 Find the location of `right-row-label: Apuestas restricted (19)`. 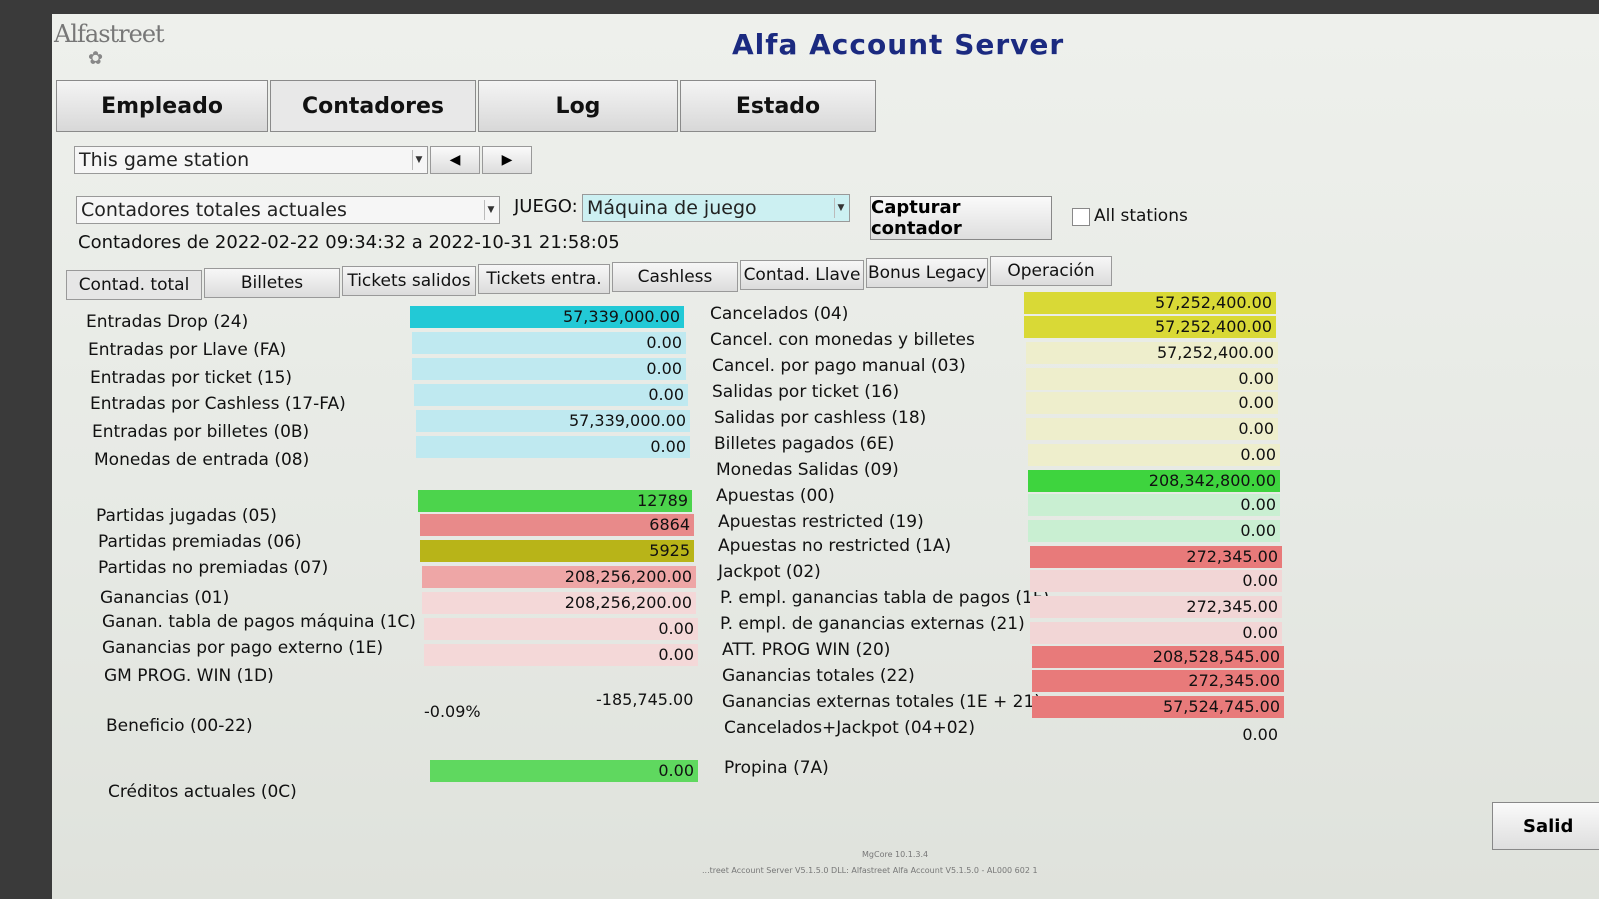

right-row-label: Apuestas restricted (19) is located at coordinates (821, 522).